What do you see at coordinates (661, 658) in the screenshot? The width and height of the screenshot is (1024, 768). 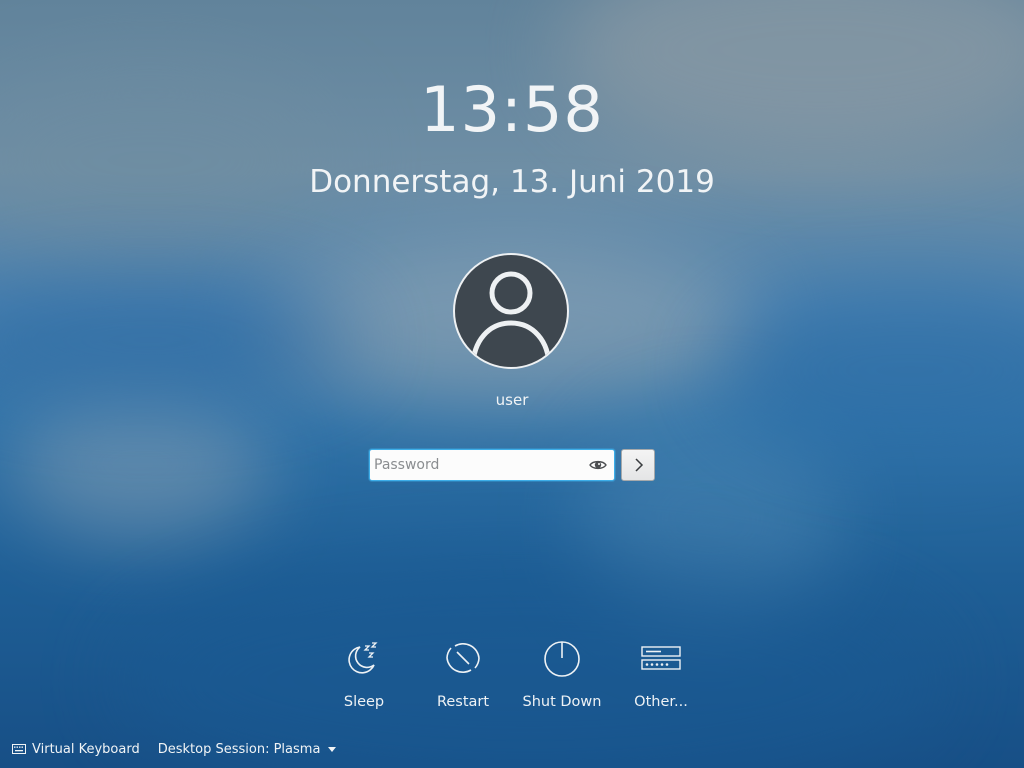 I see `server-icon` at bounding box center [661, 658].